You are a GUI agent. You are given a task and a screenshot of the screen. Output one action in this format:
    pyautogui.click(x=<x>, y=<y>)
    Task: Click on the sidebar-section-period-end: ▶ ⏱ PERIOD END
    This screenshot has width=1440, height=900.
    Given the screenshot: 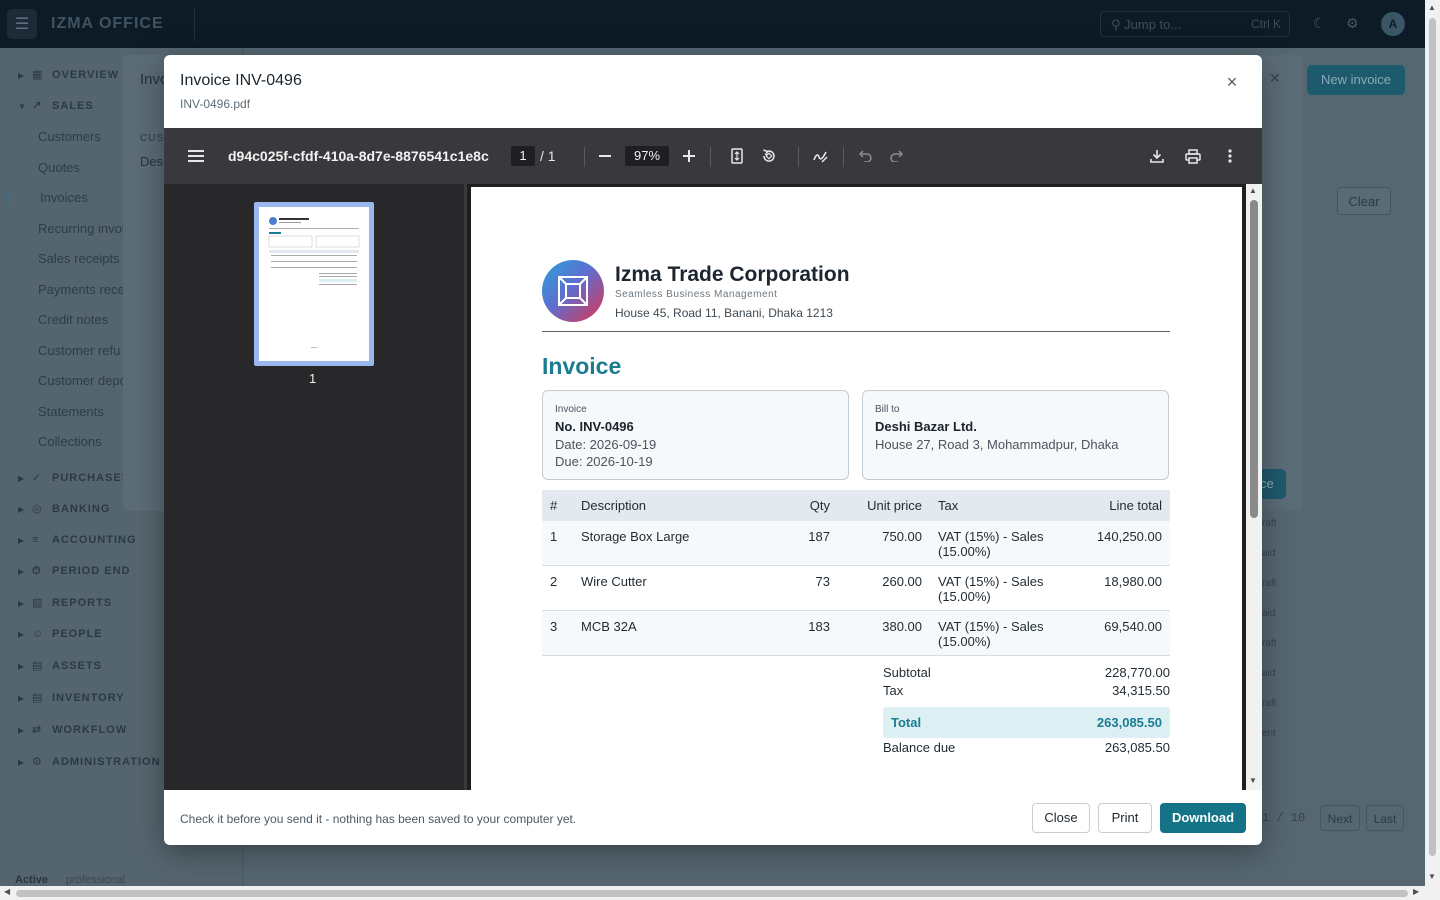 What is the action you would take?
    pyautogui.click(x=74, y=571)
    